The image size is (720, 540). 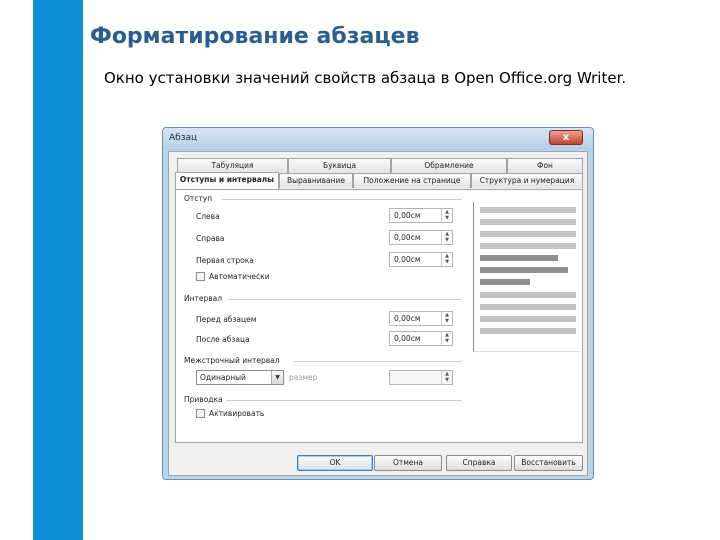 What do you see at coordinates (421, 377) in the screenshot?
I see `line-spacing-size-field: ▲ ▼` at bounding box center [421, 377].